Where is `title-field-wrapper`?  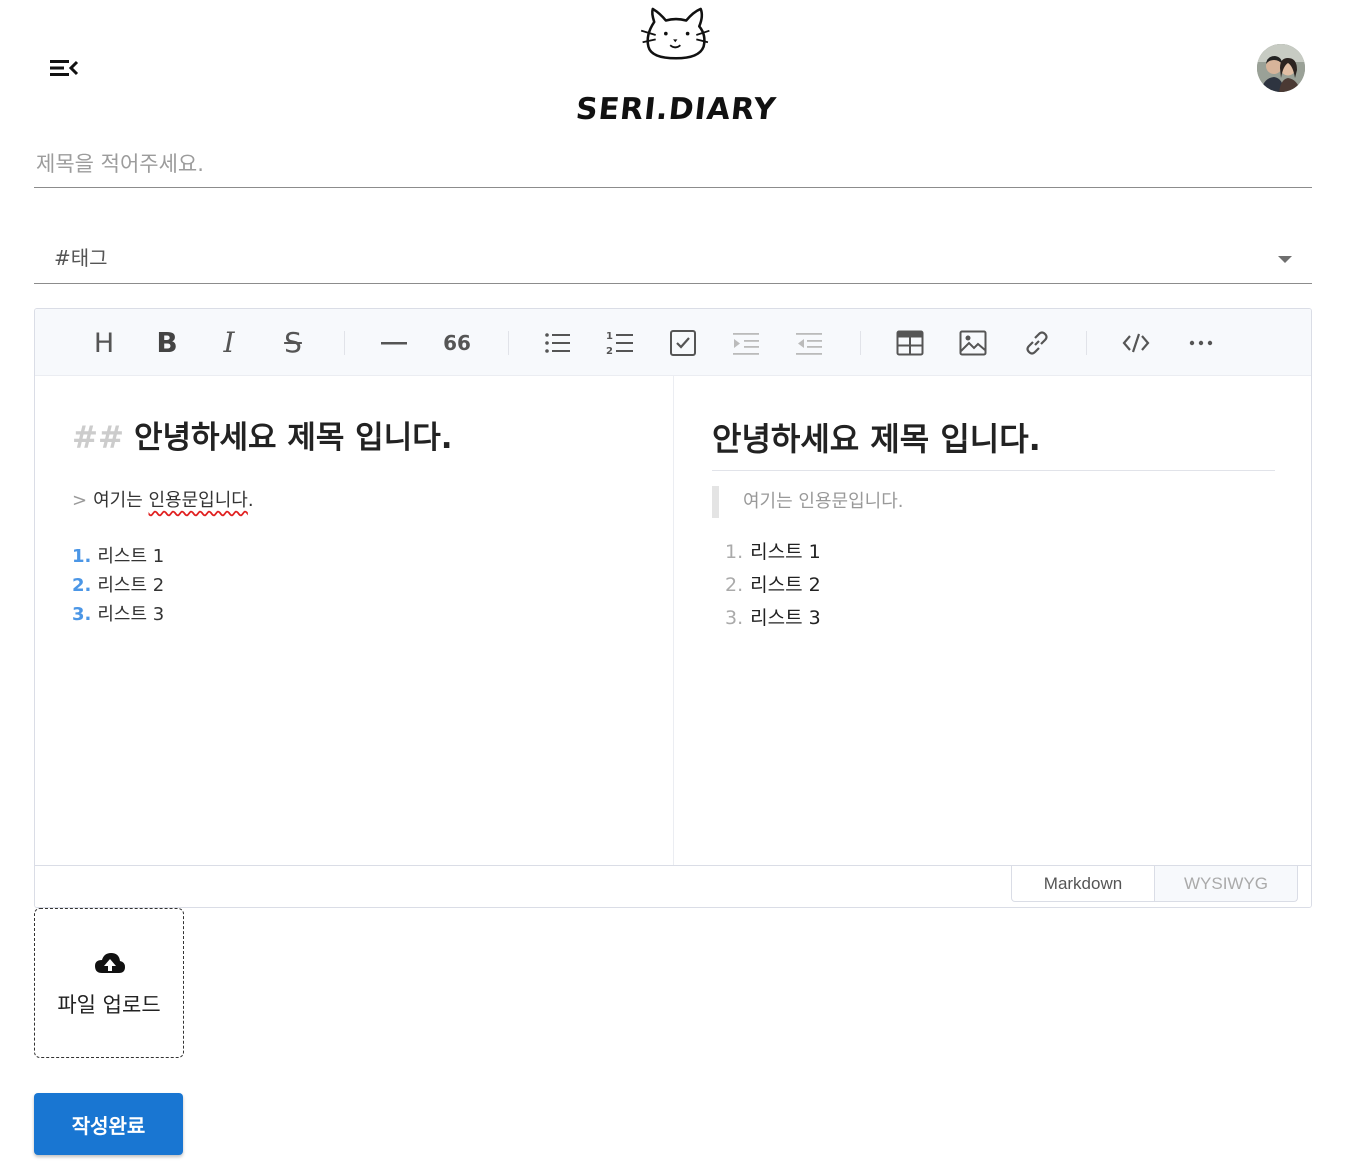 title-field-wrapper is located at coordinates (673, 165).